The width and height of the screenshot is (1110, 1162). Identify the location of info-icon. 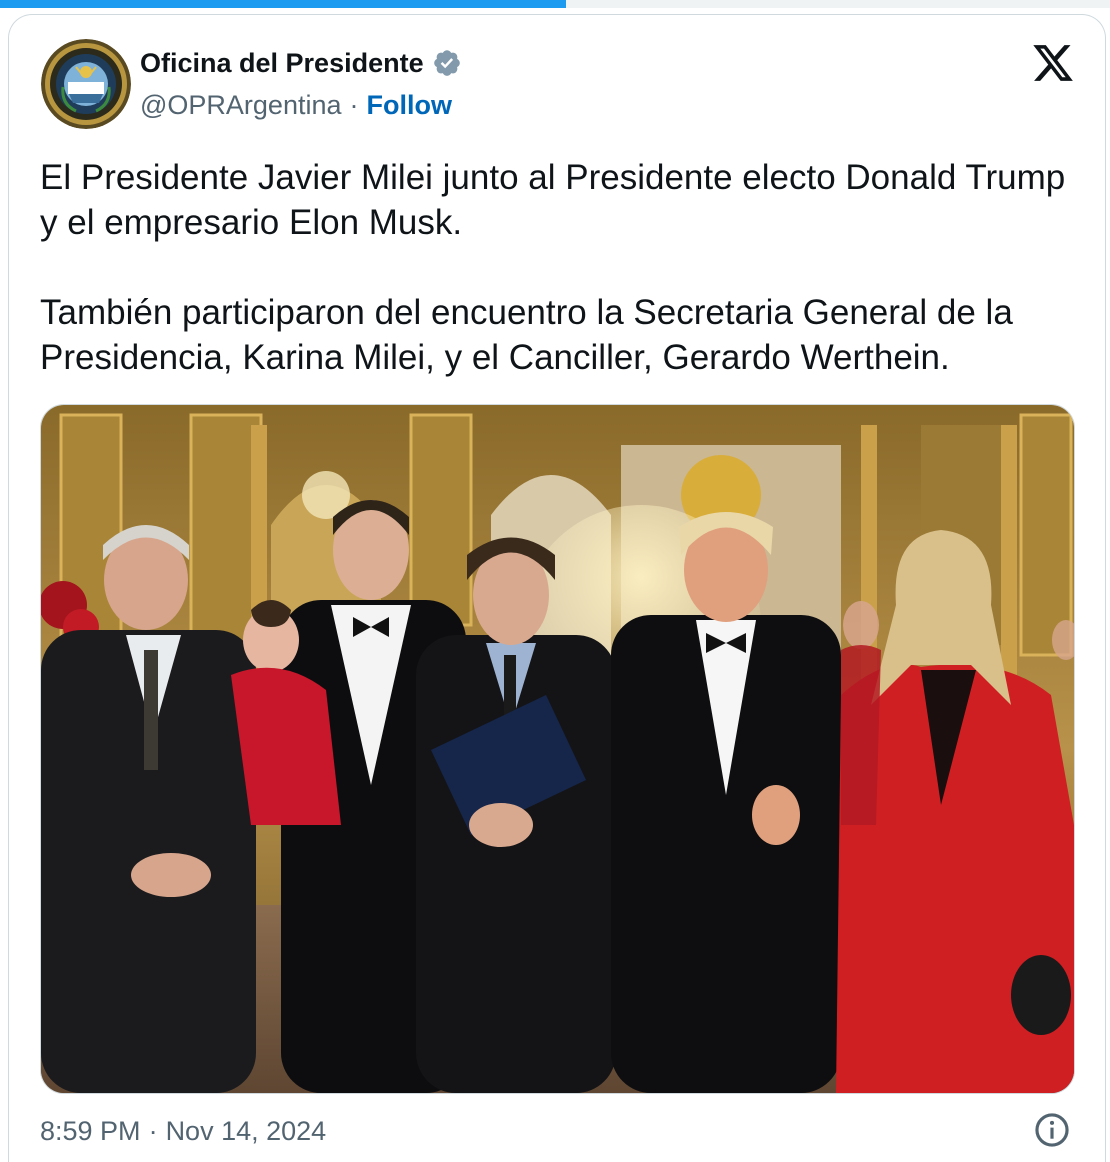
(1052, 1130).